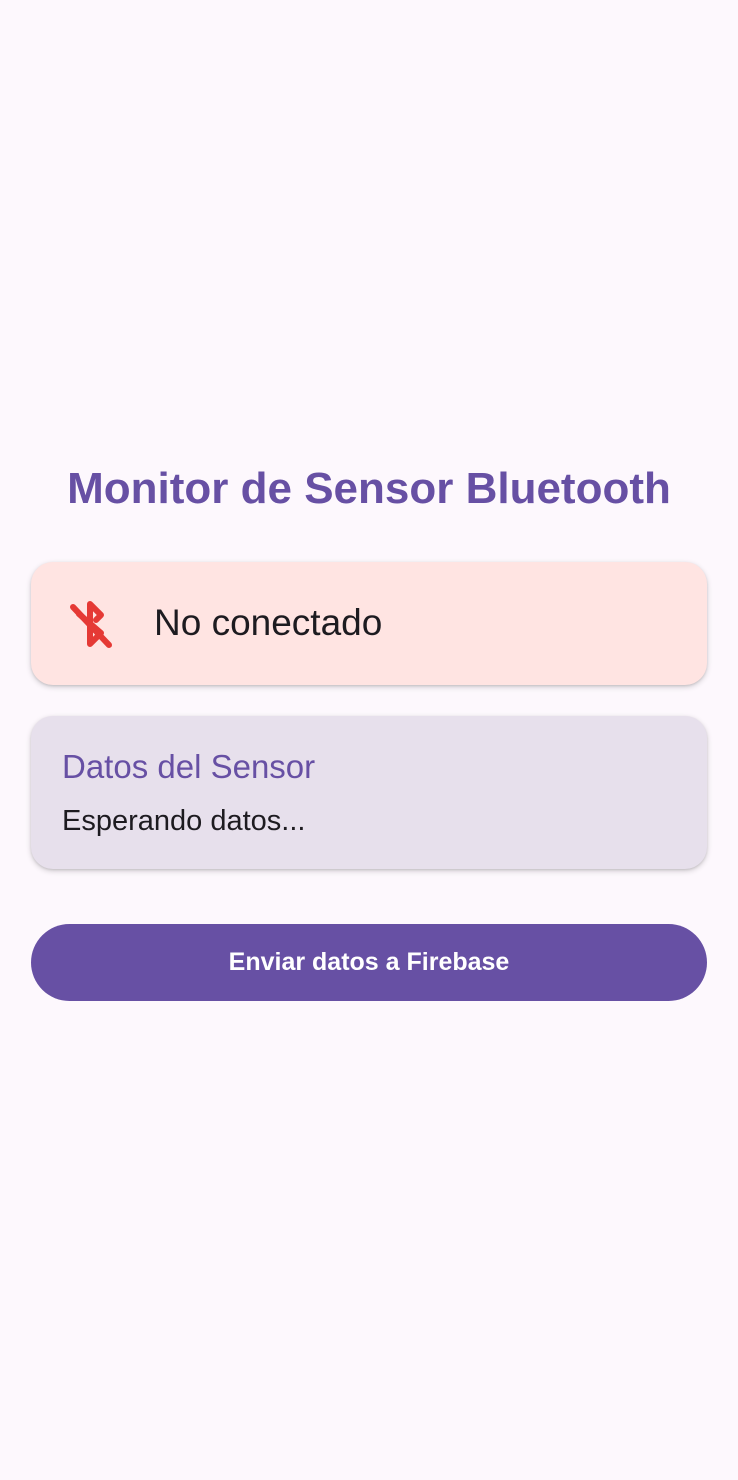  What do you see at coordinates (189, 766) in the screenshot?
I see `sensor-data-title: Datos del Sensor` at bounding box center [189, 766].